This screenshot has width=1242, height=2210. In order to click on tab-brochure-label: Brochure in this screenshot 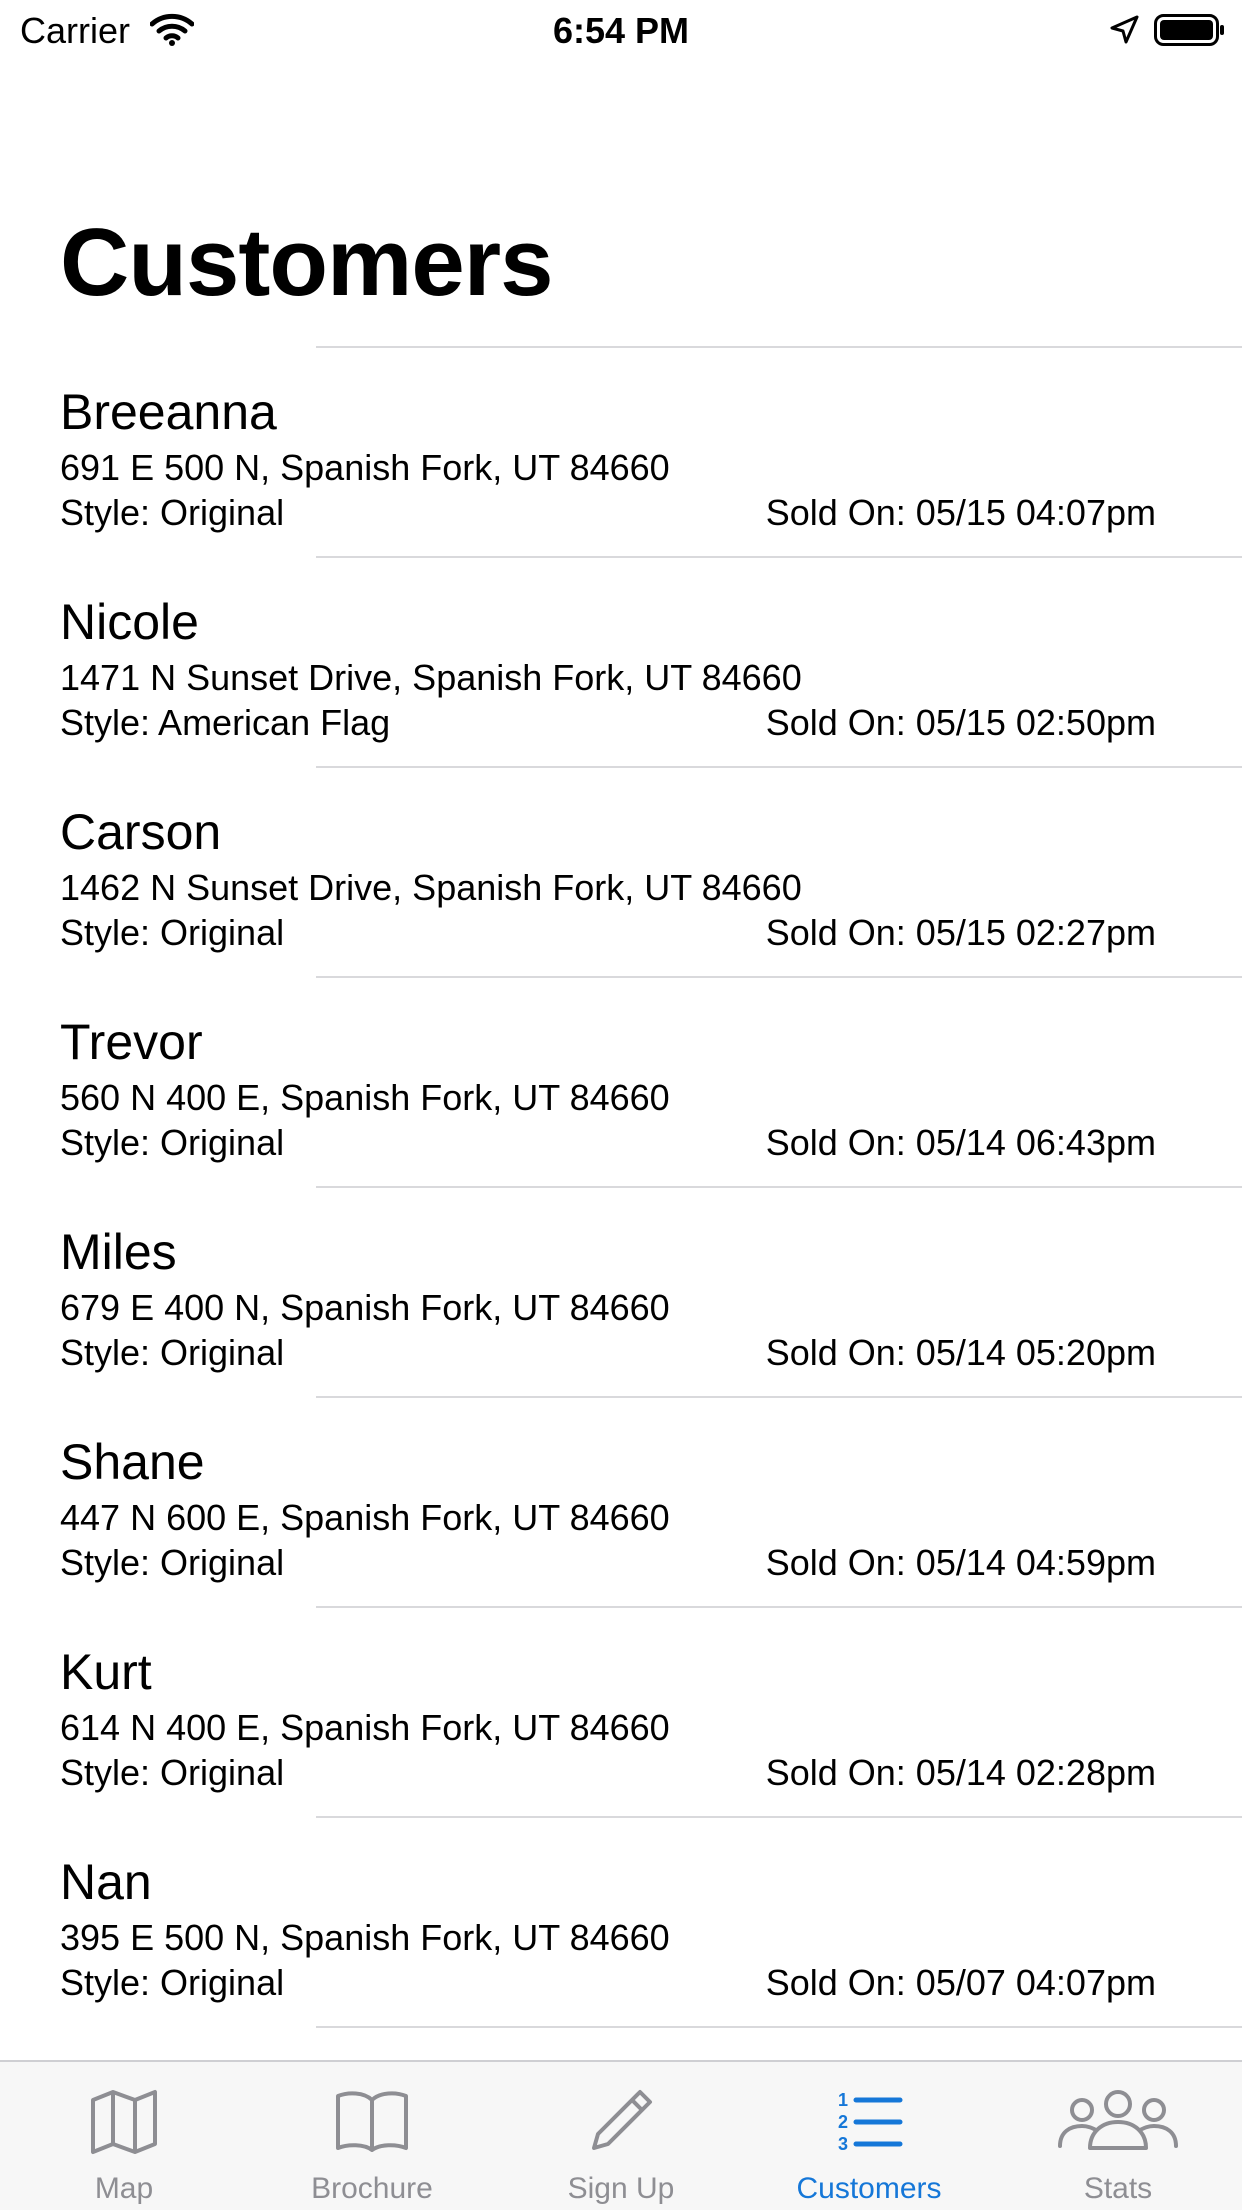, I will do `click(372, 2188)`.